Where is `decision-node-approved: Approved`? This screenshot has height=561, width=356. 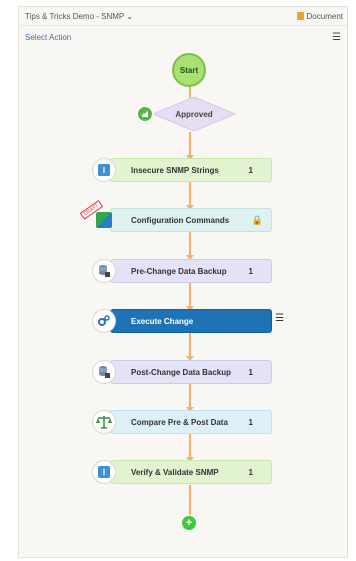
decision-node-approved: Approved is located at coordinates (194, 114).